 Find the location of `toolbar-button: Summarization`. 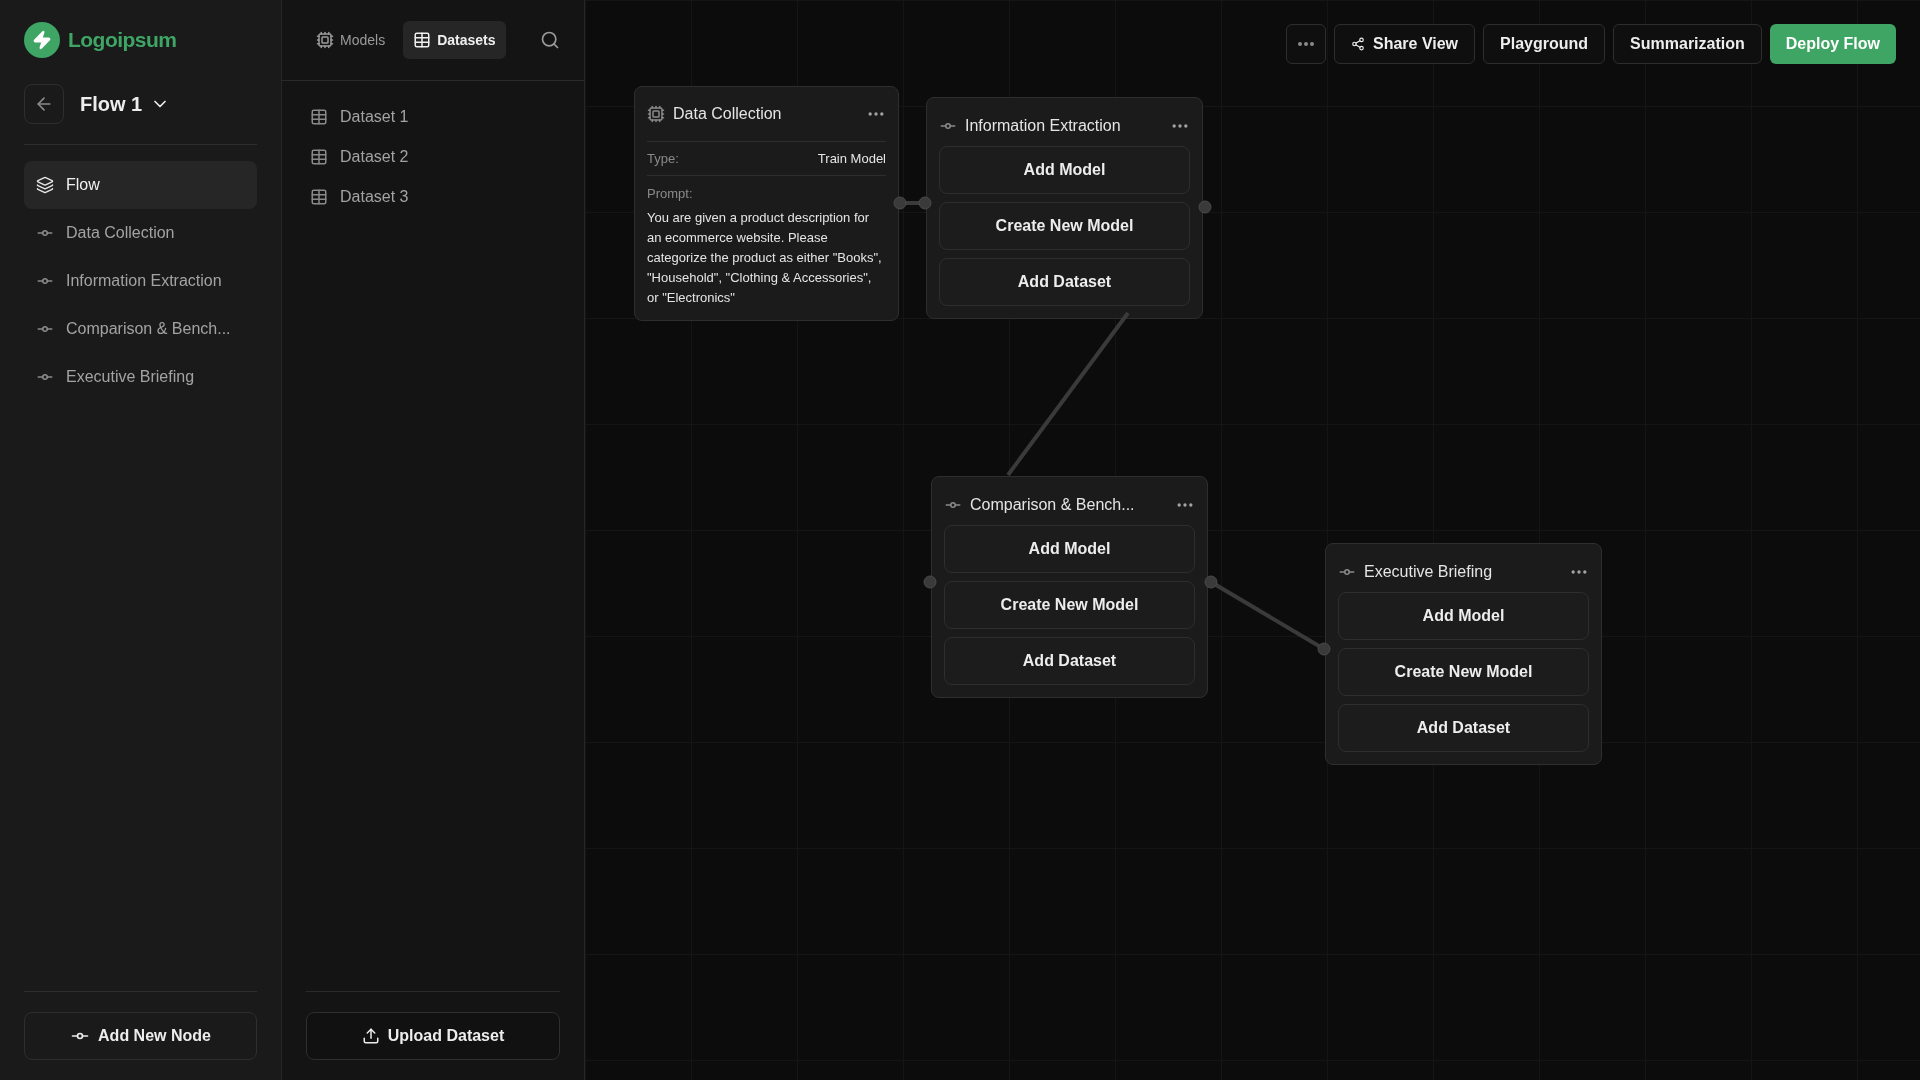

toolbar-button: Summarization is located at coordinates (1687, 44).